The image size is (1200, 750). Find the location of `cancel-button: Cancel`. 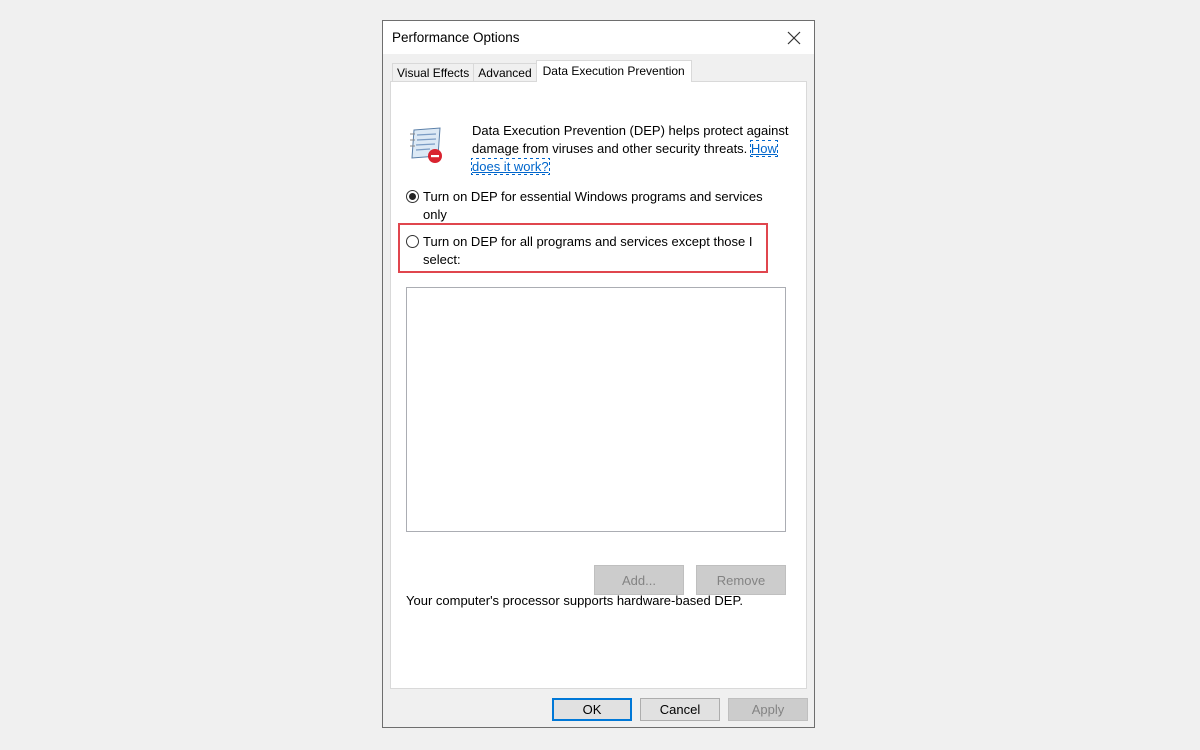

cancel-button: Cancel is located at coordinates (680, 709).